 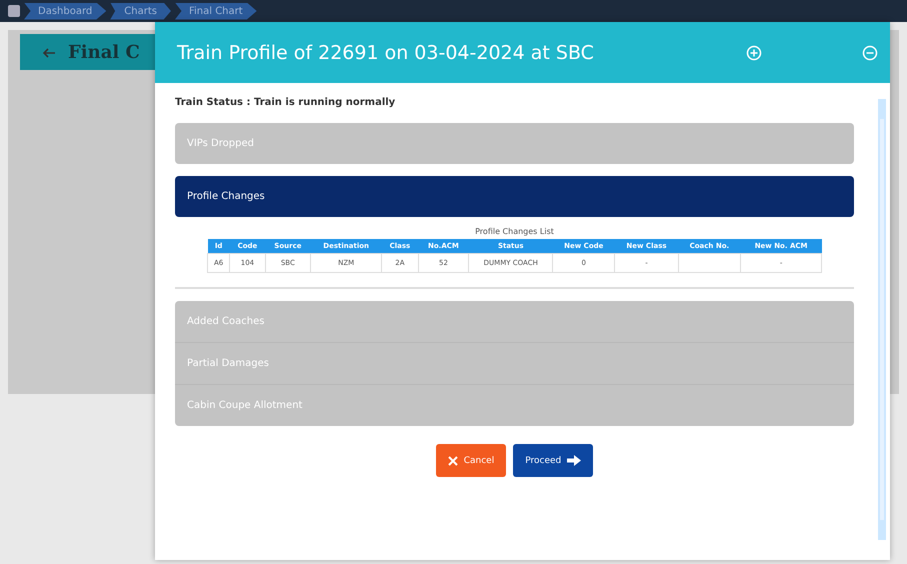 I want to click on page-title: Final C, so click(x=104, y=52).